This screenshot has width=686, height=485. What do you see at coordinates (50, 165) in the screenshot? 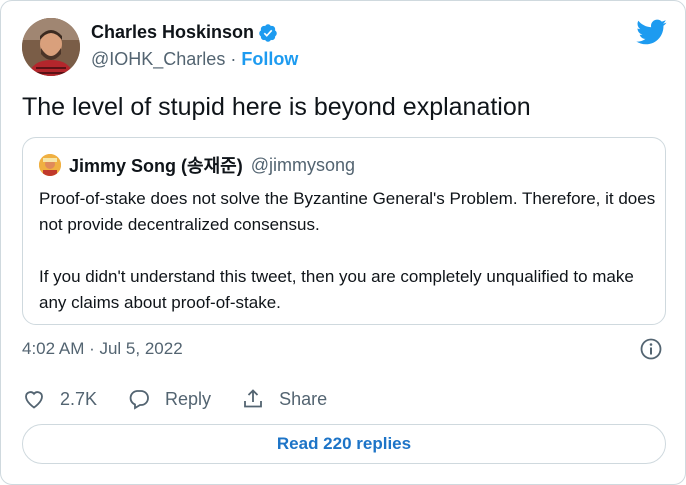
I see `quoted-author-avatar` at bounding box center [50, 165].